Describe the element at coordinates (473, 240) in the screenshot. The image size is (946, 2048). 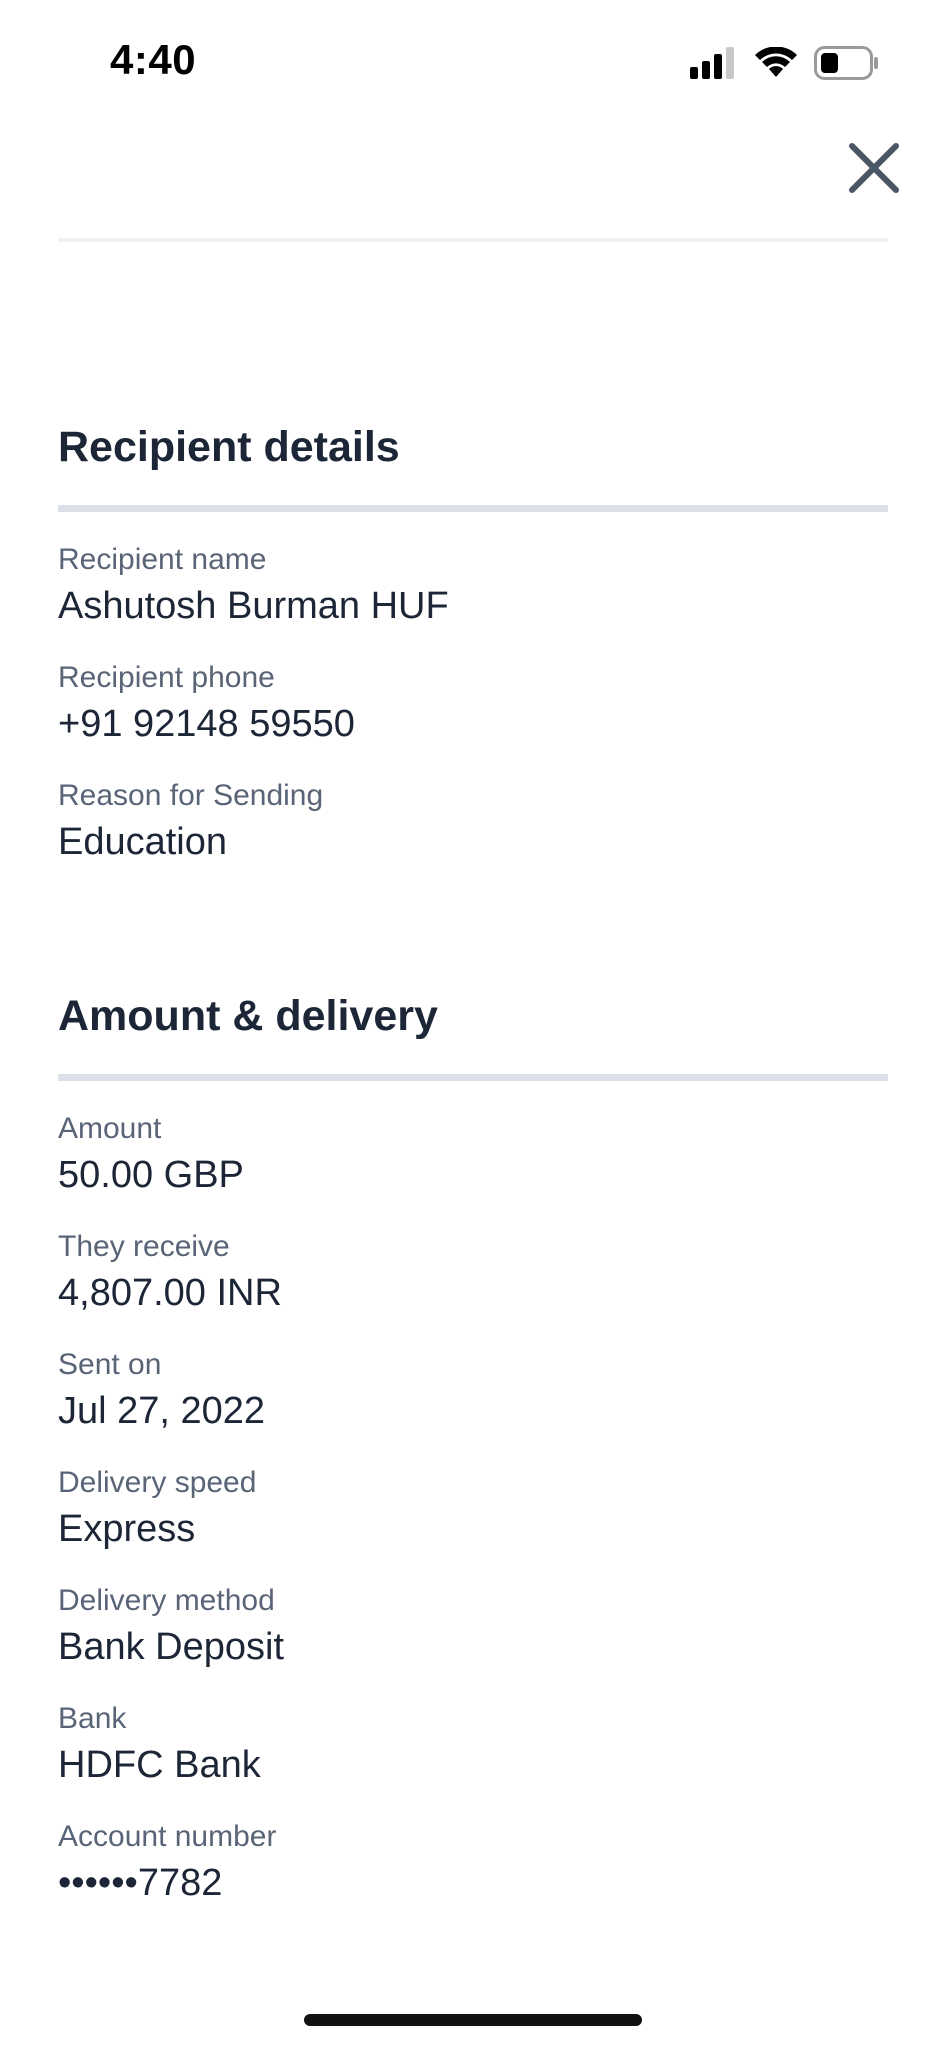
I see `header-divider` at that location.